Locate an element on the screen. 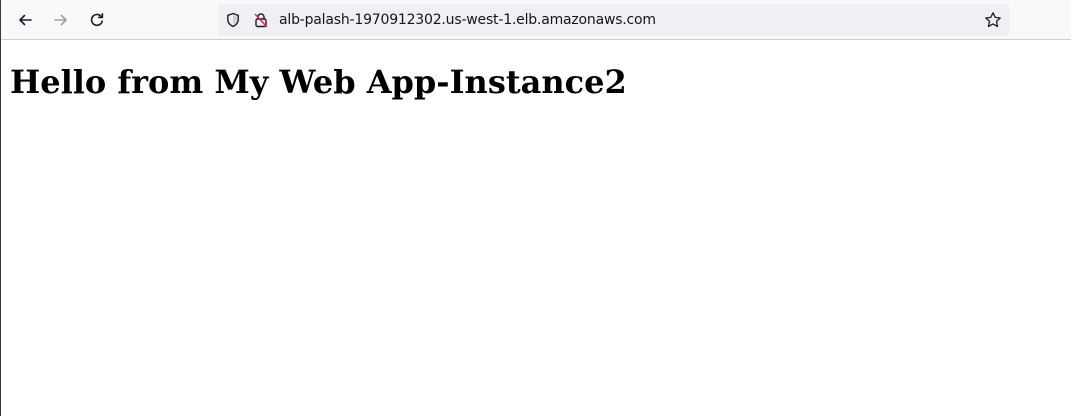  arrow-right-icon is located at coordinates (60, 20).